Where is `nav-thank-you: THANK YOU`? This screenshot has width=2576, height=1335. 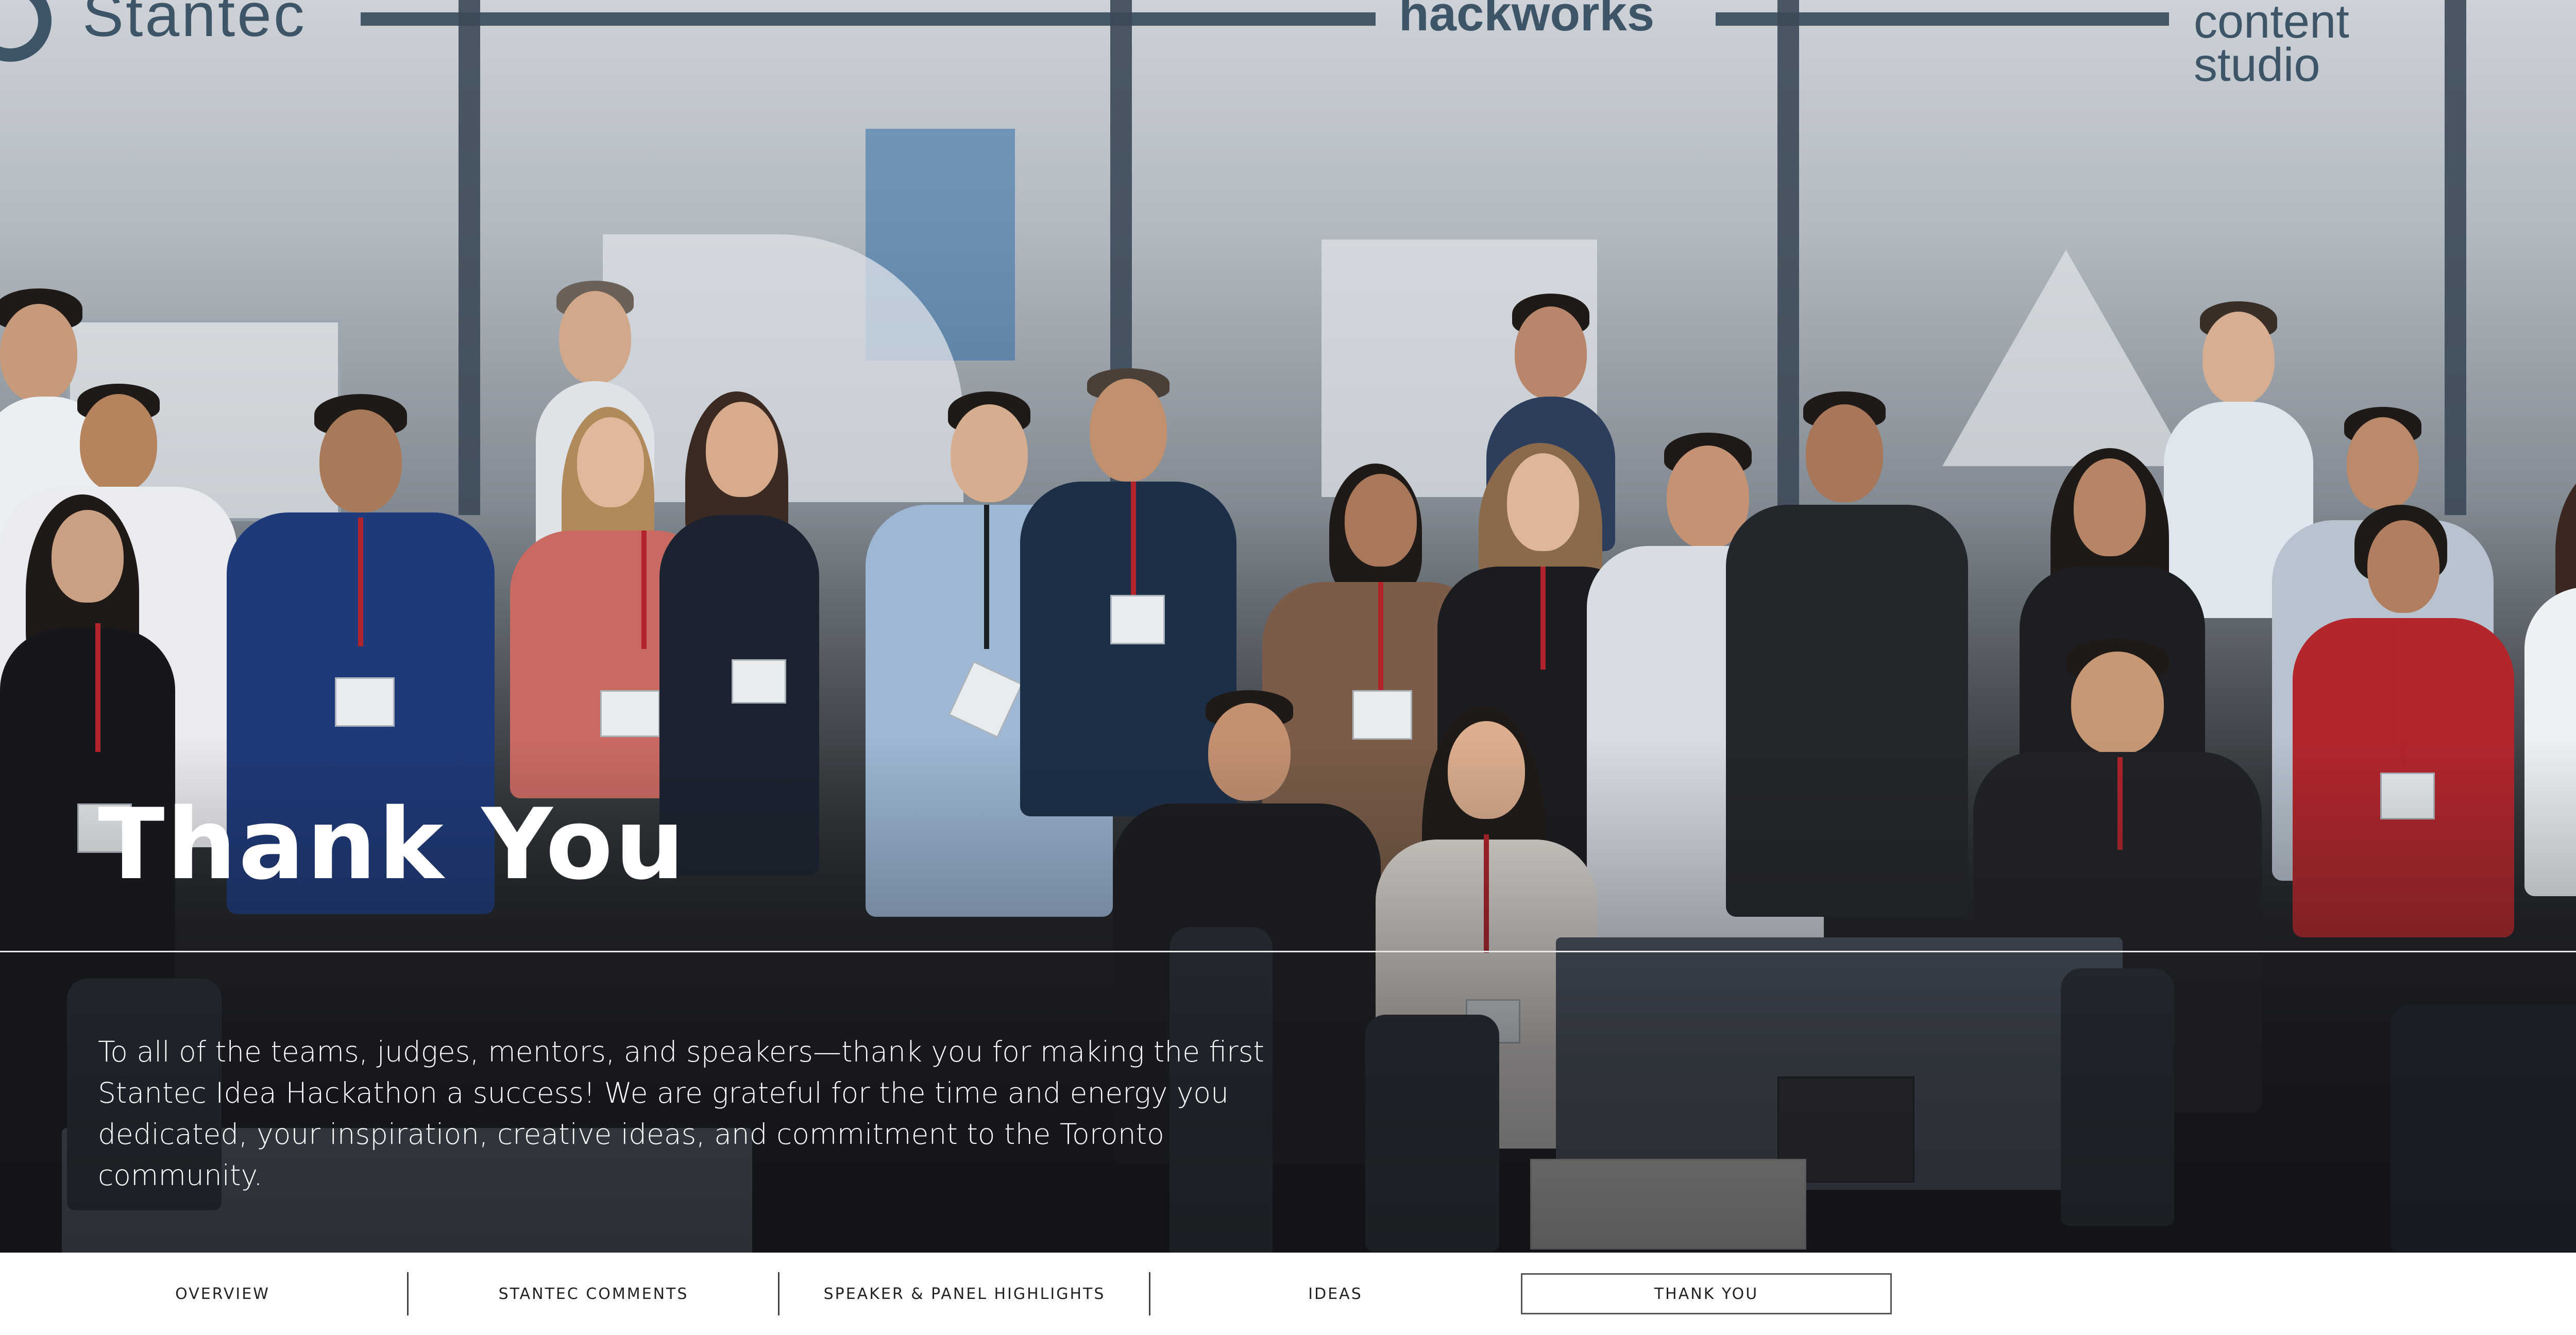 nav-thank-you: THANK YOU is located at coordinates (1707, 1293).